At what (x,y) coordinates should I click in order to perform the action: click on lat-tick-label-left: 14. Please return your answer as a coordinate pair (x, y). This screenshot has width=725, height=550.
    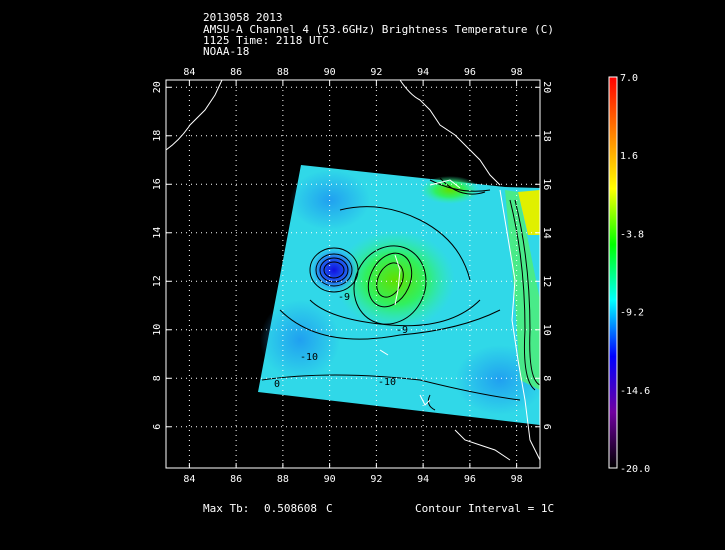
    Looking at the image, I should click on (157, 233).